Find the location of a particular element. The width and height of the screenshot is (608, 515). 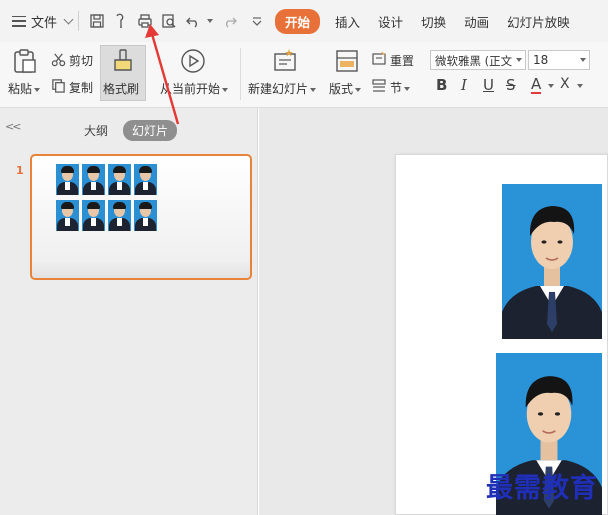

tab-animations: 动画 is located at coordinates (476, 21).